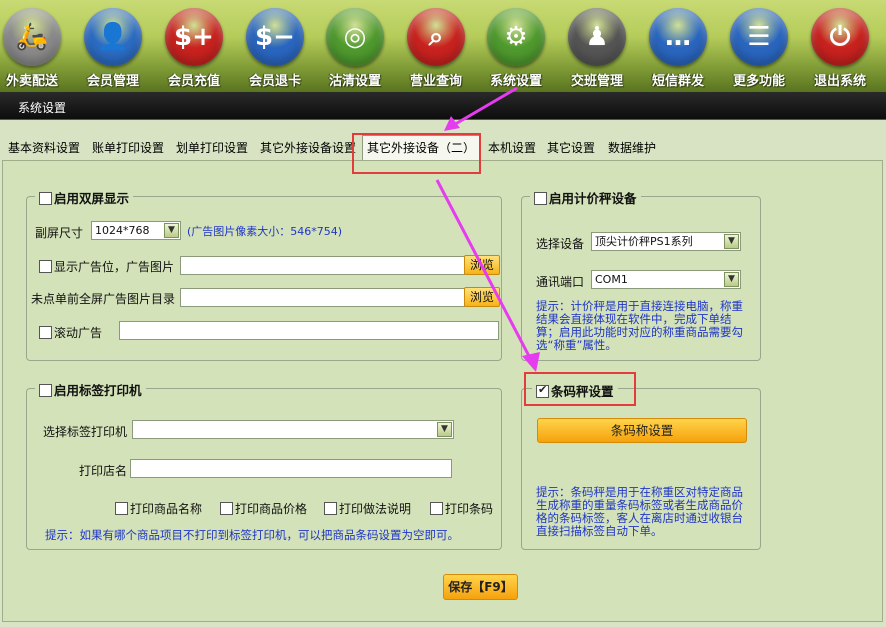 The width and height of the screenshot is (886, 627). I want to click on tab-basic-info: 基本资料设置, so click(44, 148).